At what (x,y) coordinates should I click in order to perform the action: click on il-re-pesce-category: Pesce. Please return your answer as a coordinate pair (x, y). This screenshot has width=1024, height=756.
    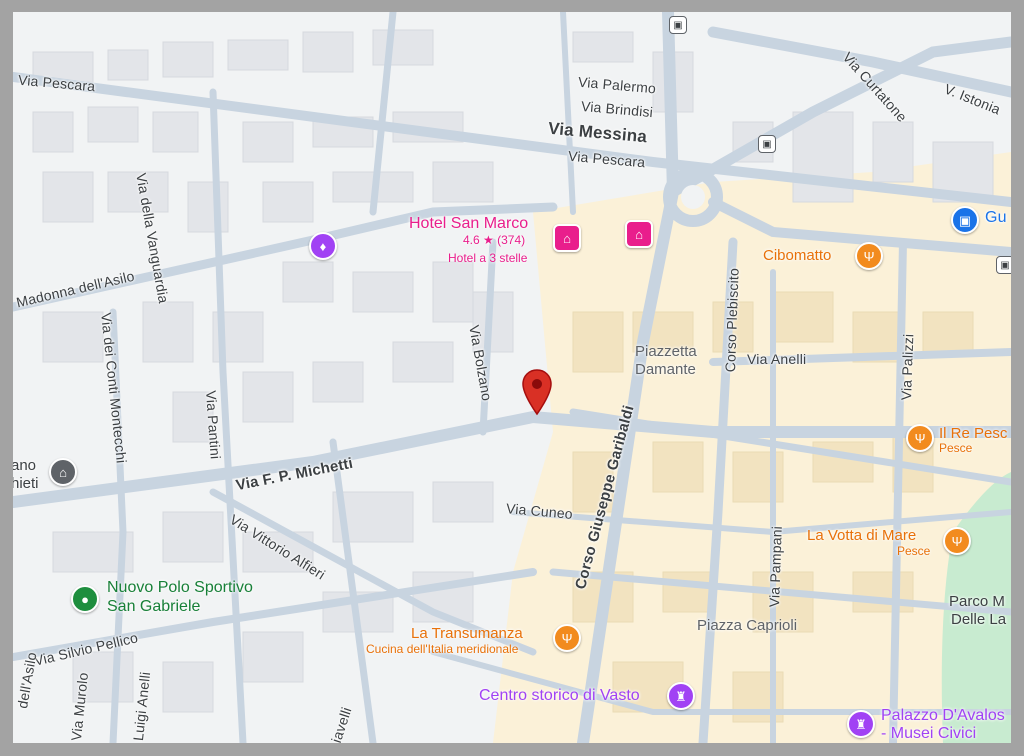
    Looking at the image, I should click on (956, 448).